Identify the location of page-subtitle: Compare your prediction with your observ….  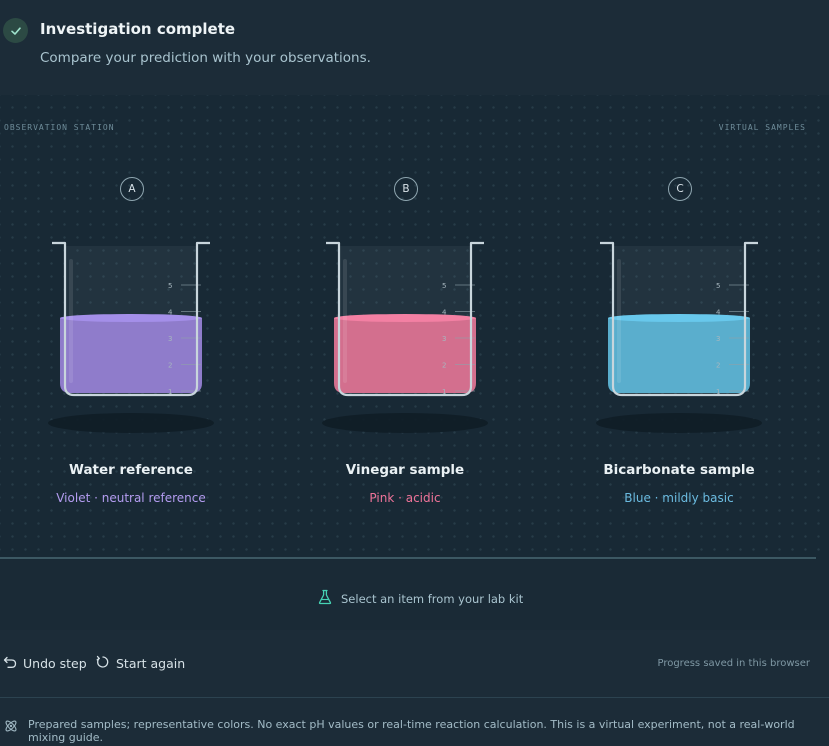
(205, 58).